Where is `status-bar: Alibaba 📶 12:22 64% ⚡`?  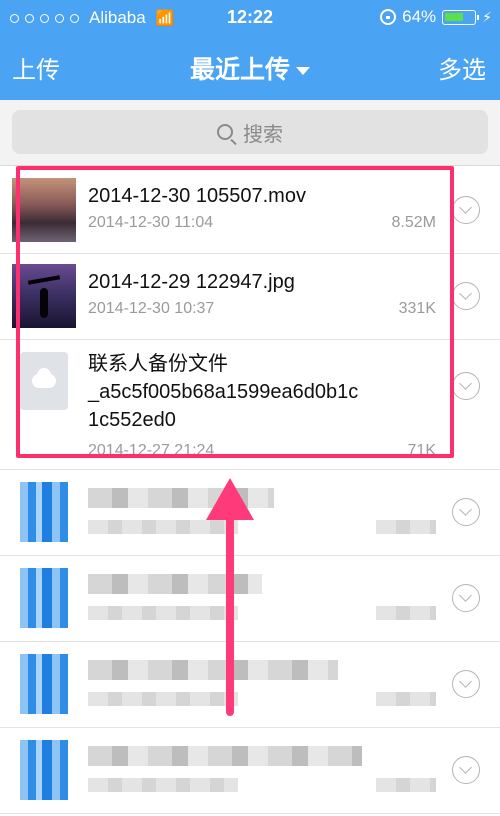 status-bar: Alibaba 📶 12:22 64% ⚡ is located at coordinates (250, 18).